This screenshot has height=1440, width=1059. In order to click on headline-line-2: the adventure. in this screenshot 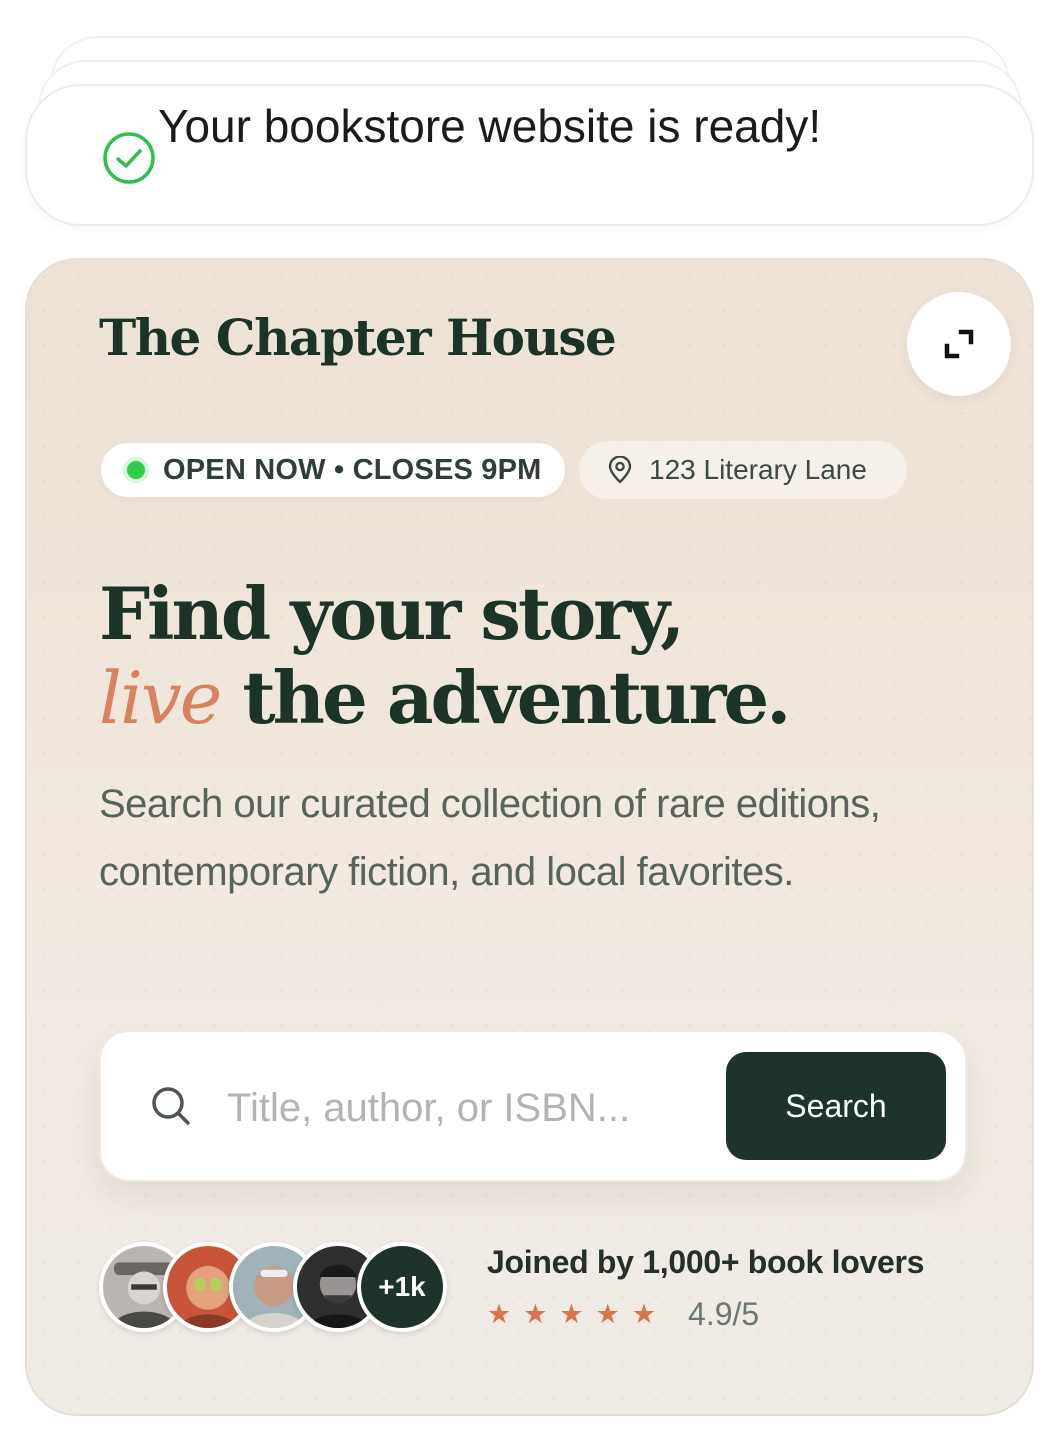, I will do `click(505, 697)`.